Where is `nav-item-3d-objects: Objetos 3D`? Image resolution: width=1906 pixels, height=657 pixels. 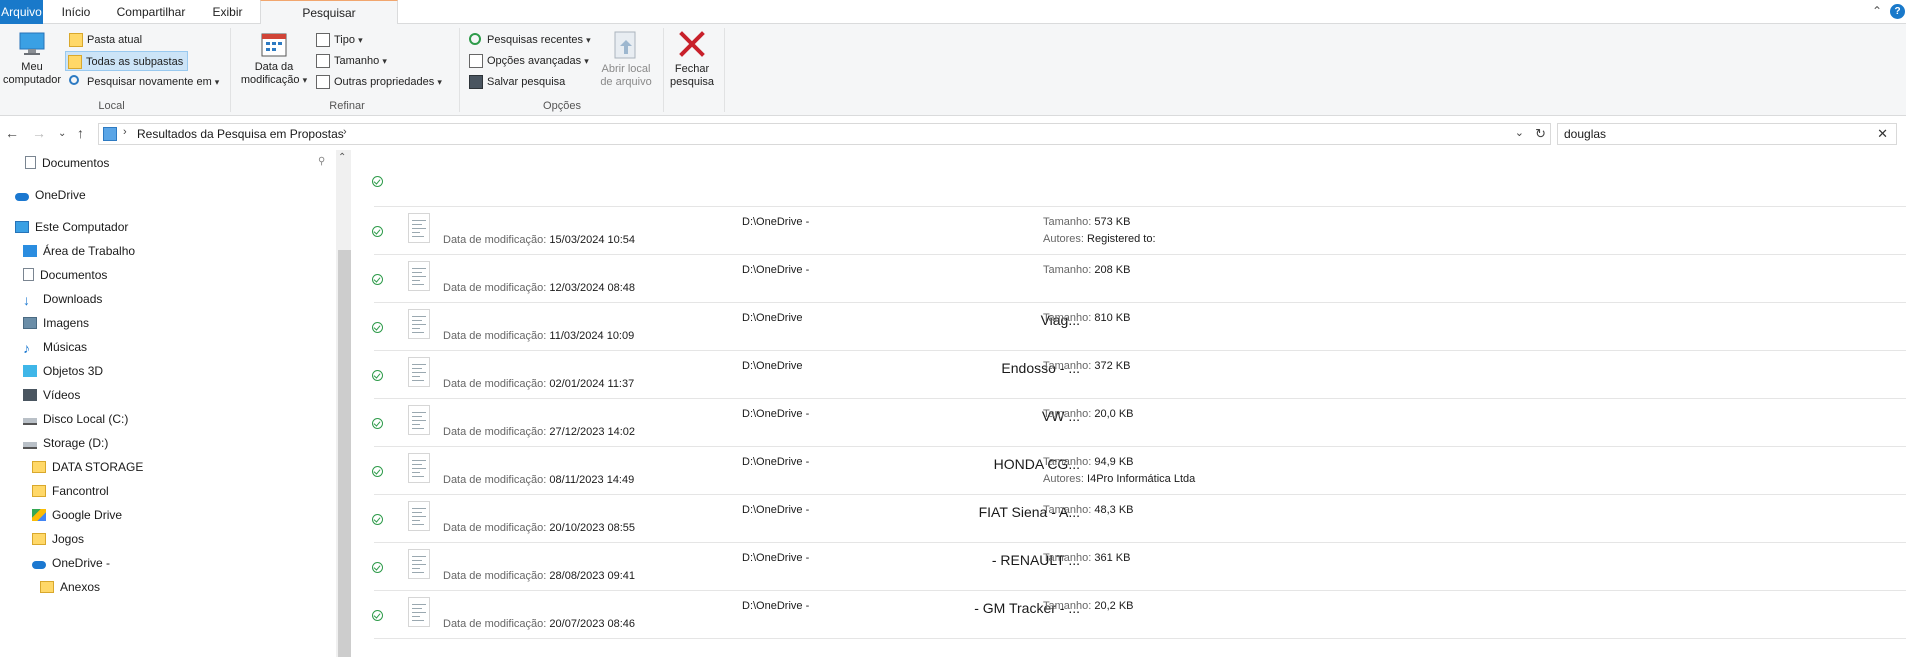
nav-item-3d-objects: Objetos 3D is located at coordinates (63, 371).